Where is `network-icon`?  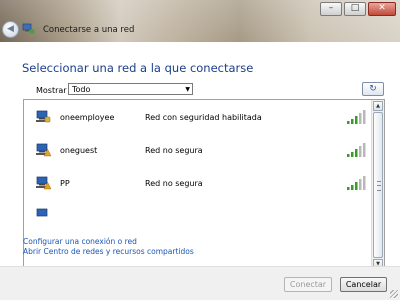
network-icon is located at coordinates (42, 212).